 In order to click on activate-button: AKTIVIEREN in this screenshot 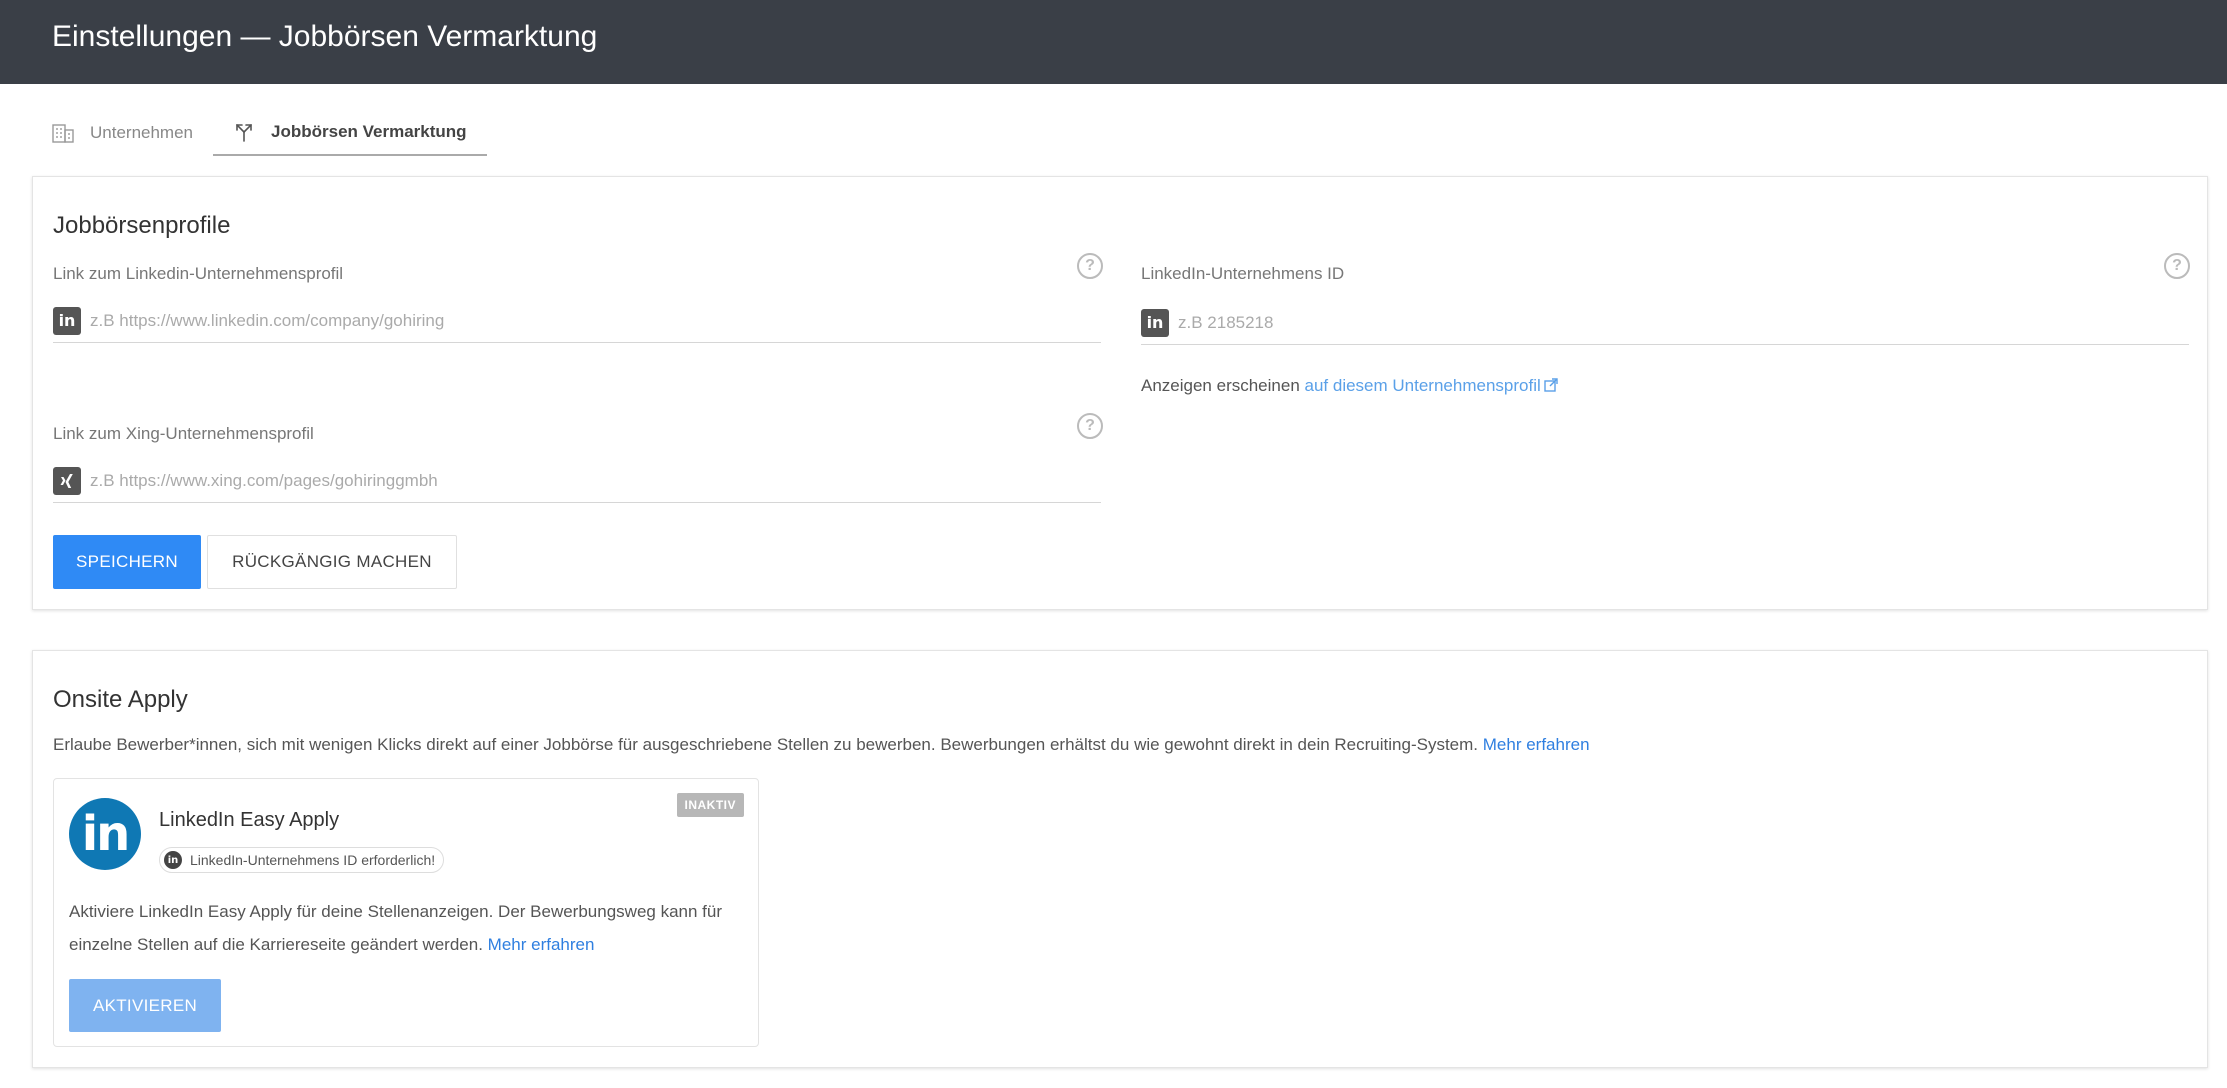, I will do `click(145, 1005)`.